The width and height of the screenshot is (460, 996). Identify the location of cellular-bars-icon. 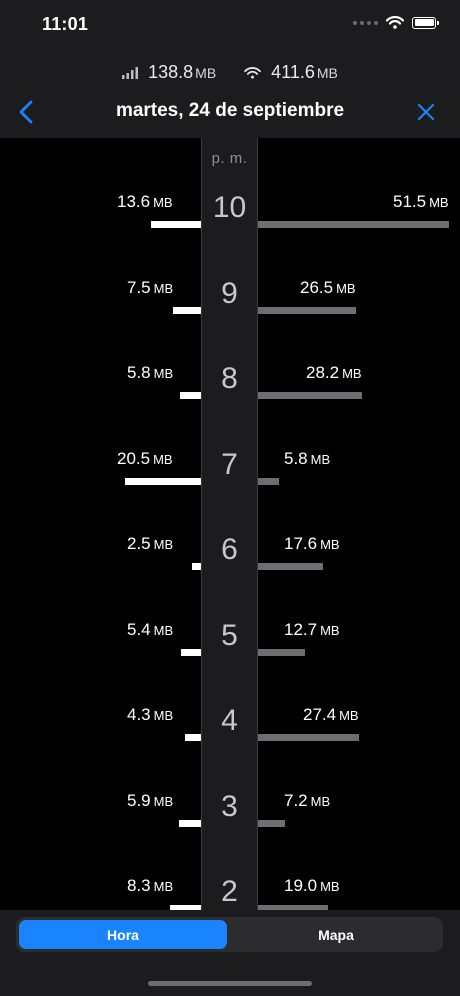
(130, 72).